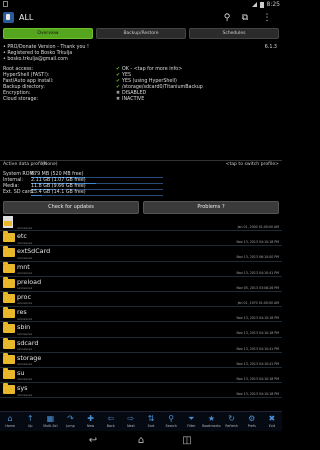  What do you see at coordinates (141, 375) in the screenshot?
I see `file-row: su rwxrwxrwx Nov 13, 2013 04:10:18 PM` at bounding box center [141, 375].